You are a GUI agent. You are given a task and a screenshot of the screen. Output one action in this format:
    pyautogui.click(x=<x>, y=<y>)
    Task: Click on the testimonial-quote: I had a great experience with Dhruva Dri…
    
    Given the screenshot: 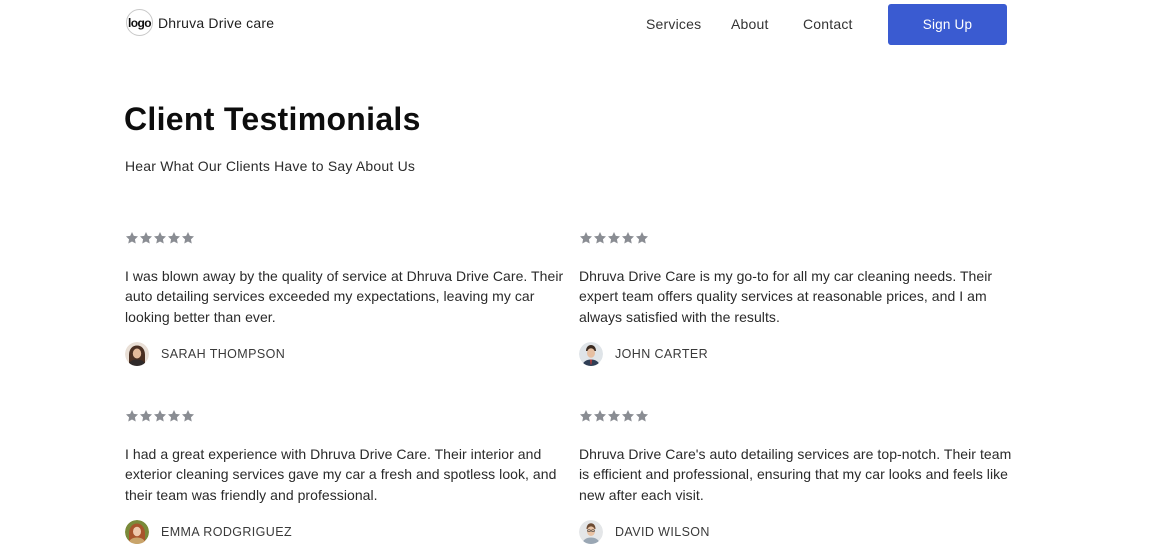 What is the action you would take?
    pyautogui.click(x=341, y=474)
    